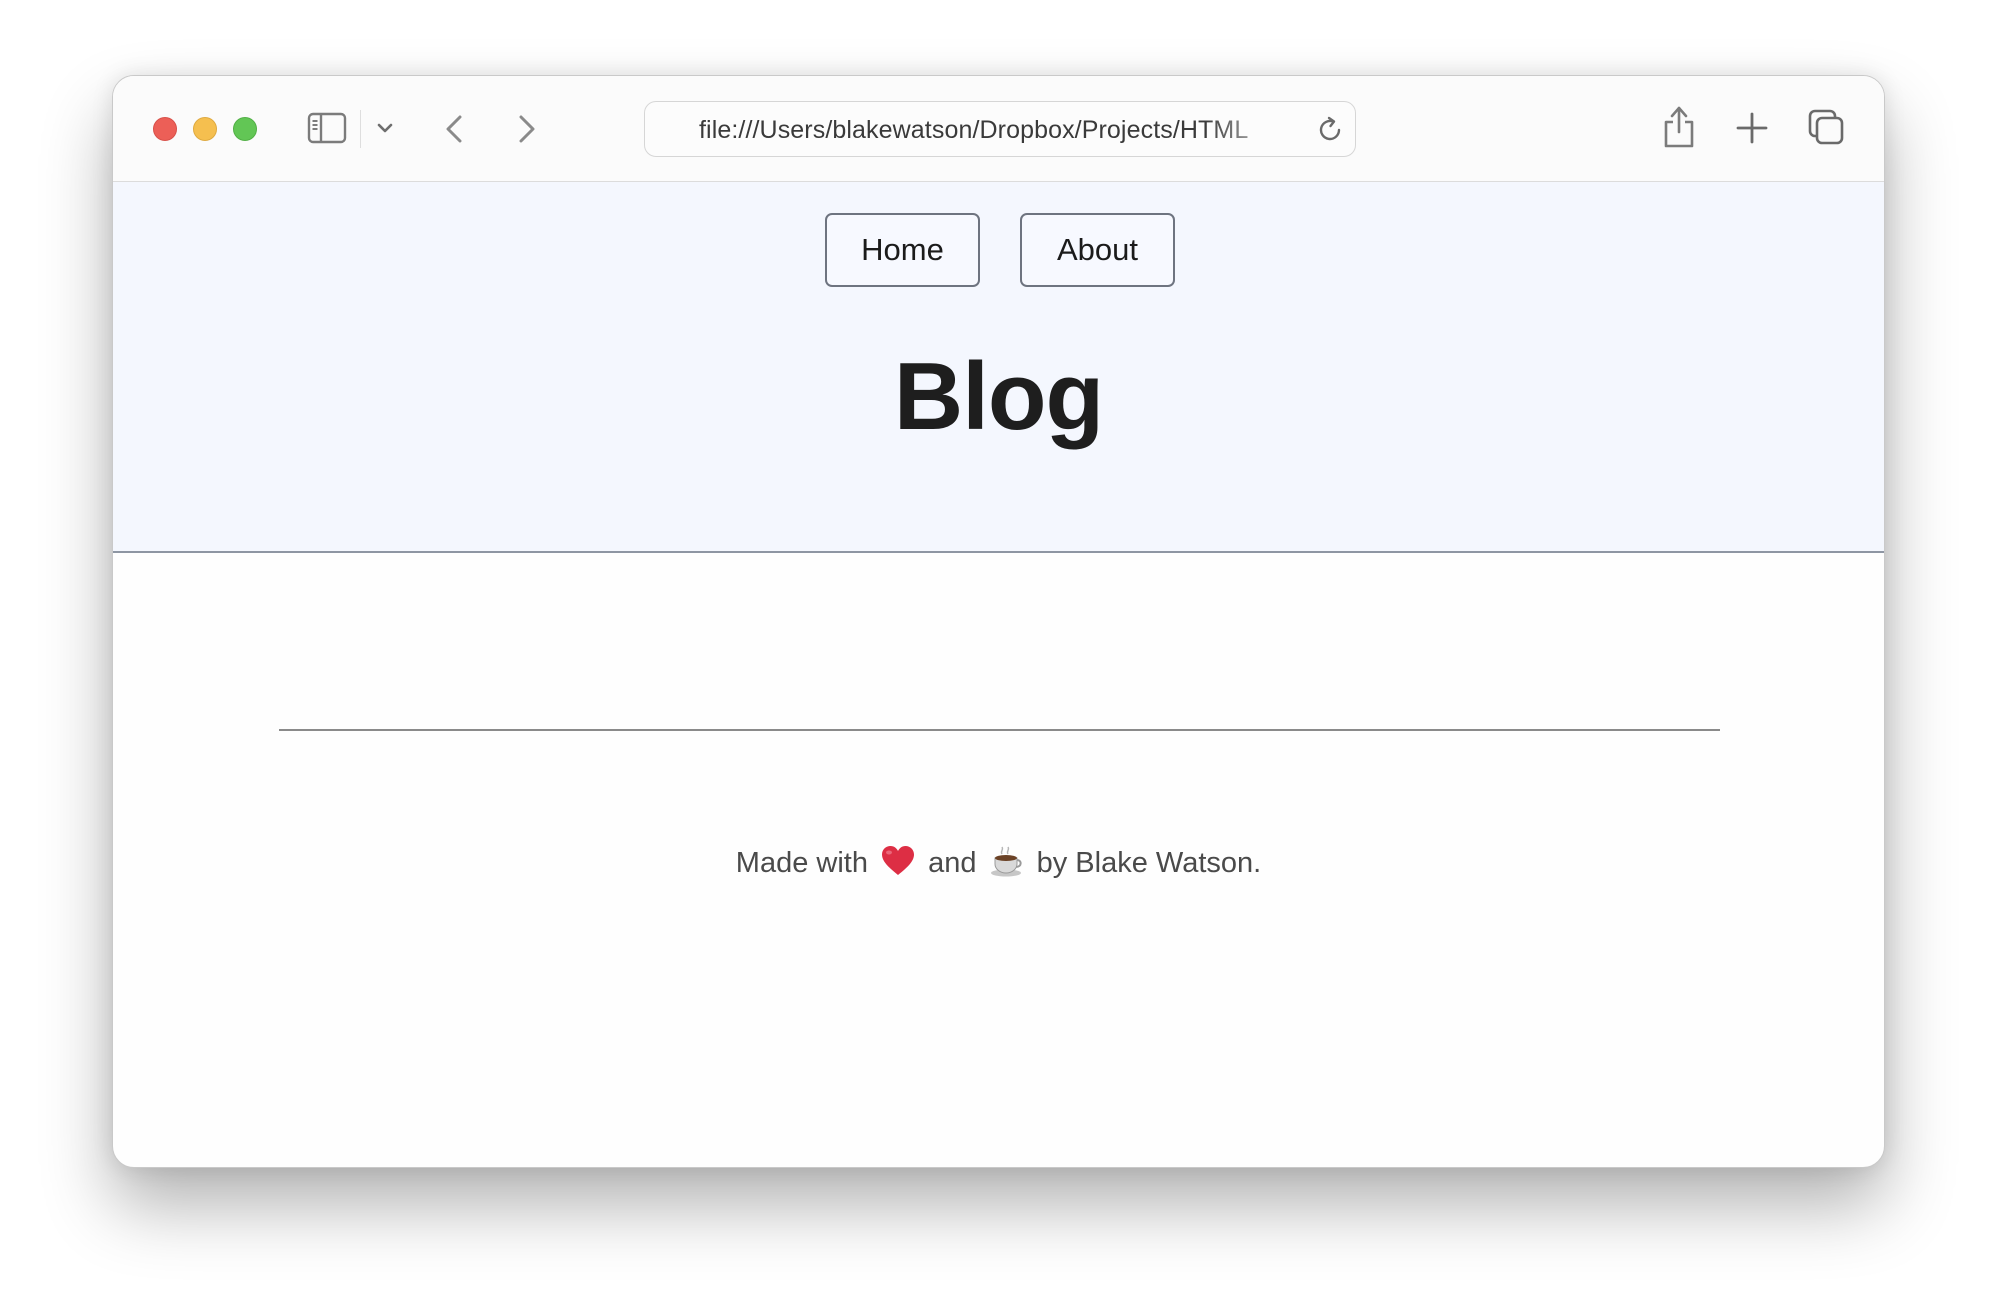 The height and width of the screenshot is (1316, 1996). Describe the element at coordinates (1006, 861) in the screenshot. I see `coffee-icon` at that location.